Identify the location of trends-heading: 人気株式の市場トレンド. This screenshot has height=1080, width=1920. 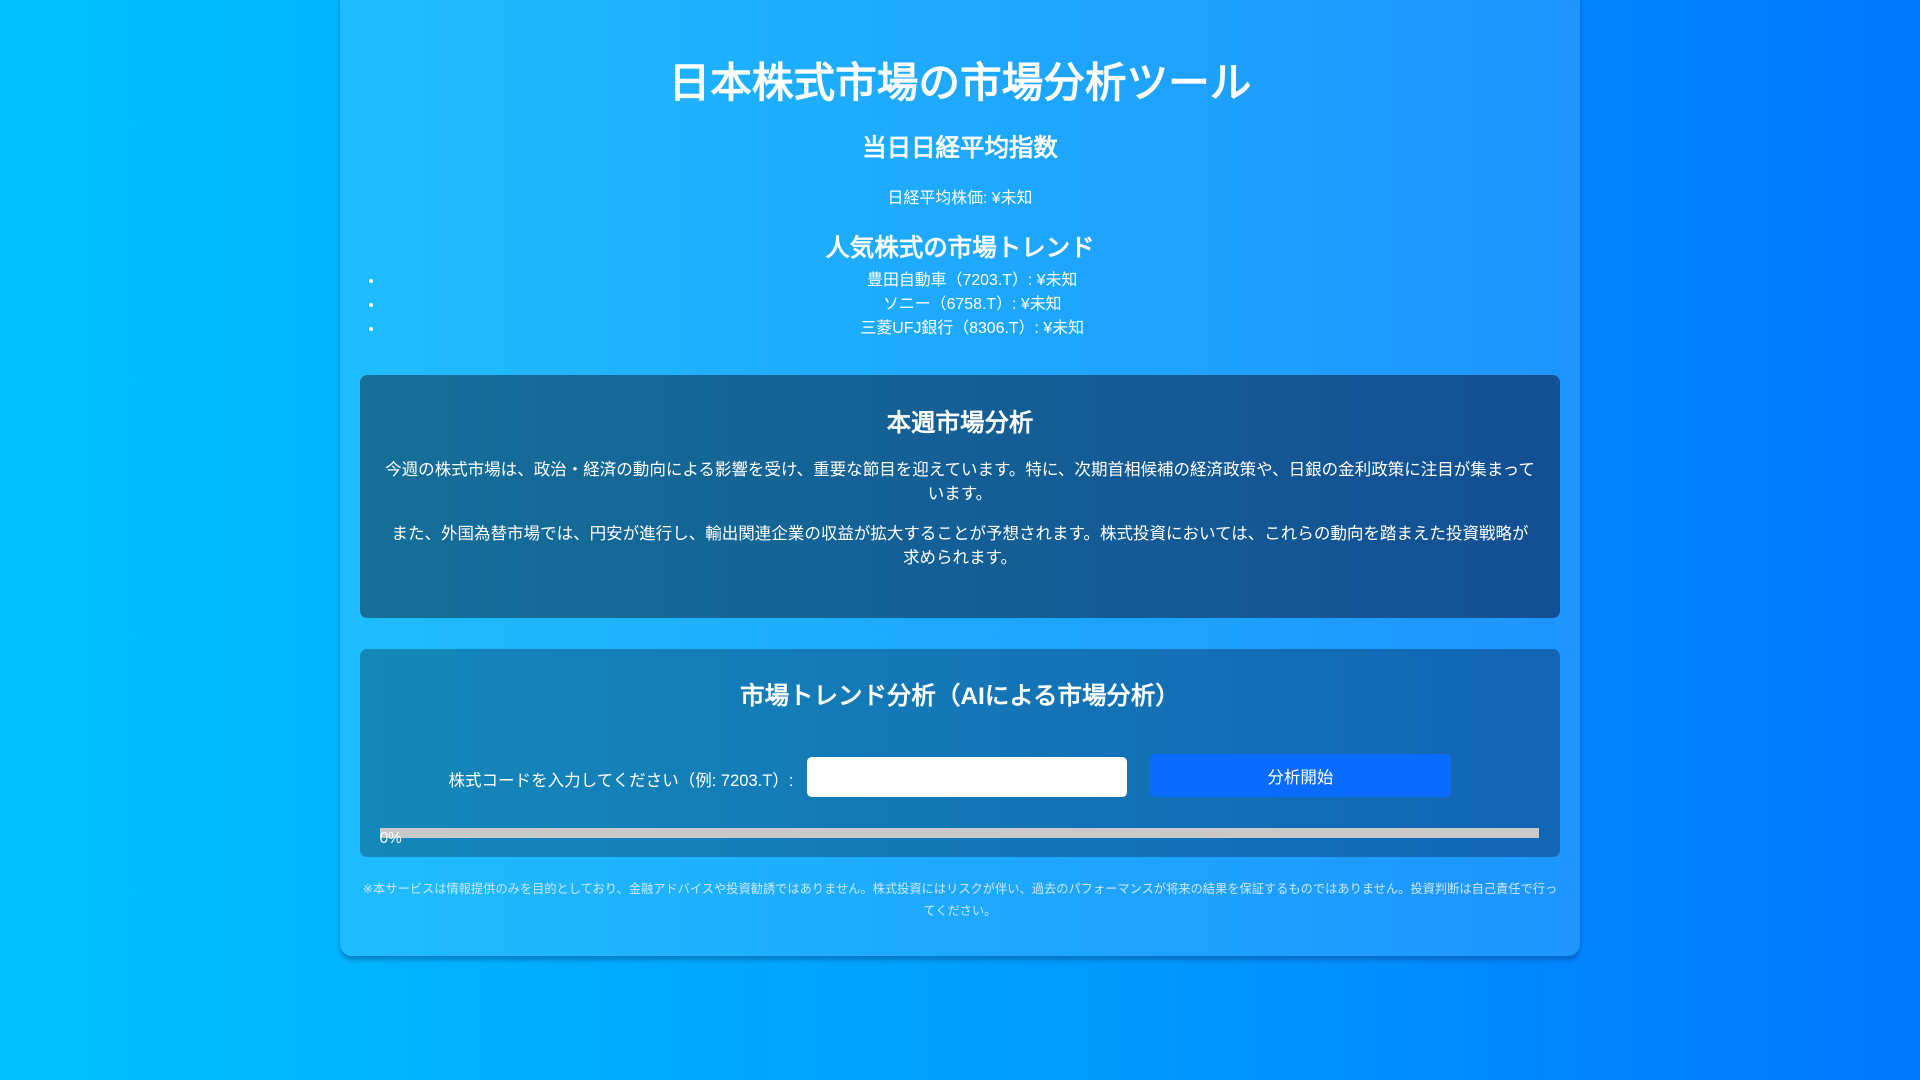
(960, 248).